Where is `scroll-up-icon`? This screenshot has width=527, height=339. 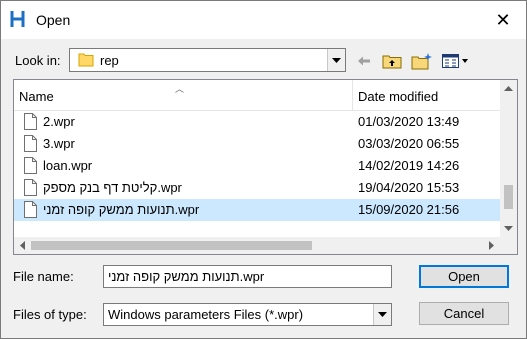
scroll-up-icon is located at coordinates (508, 88).